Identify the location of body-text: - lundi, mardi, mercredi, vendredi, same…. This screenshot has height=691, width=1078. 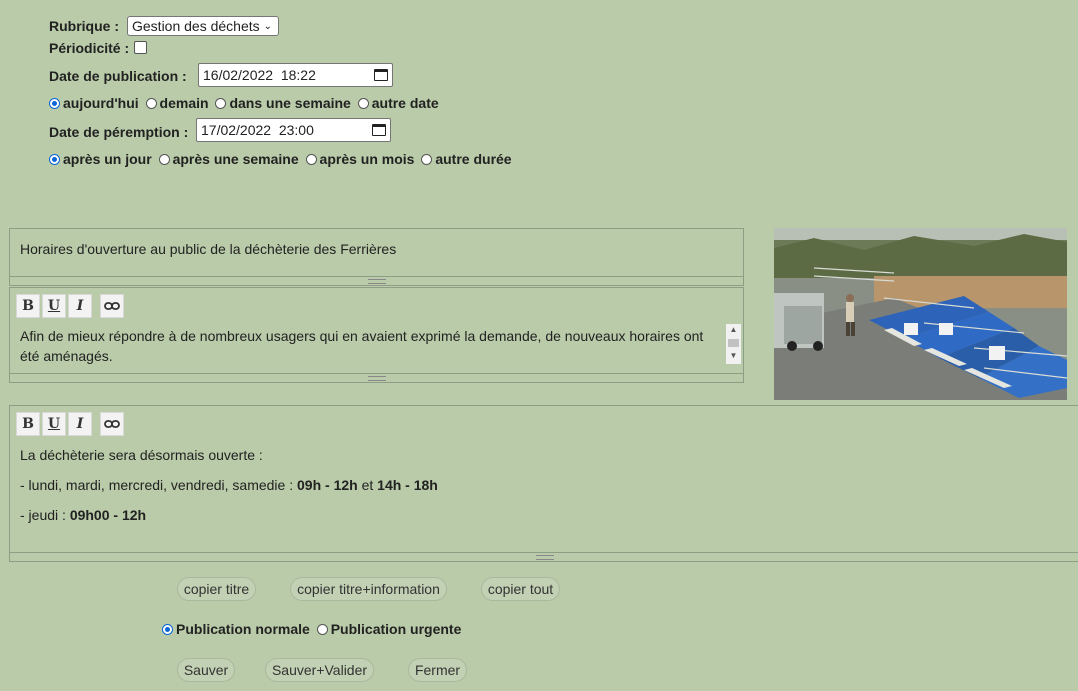
(158, 485).